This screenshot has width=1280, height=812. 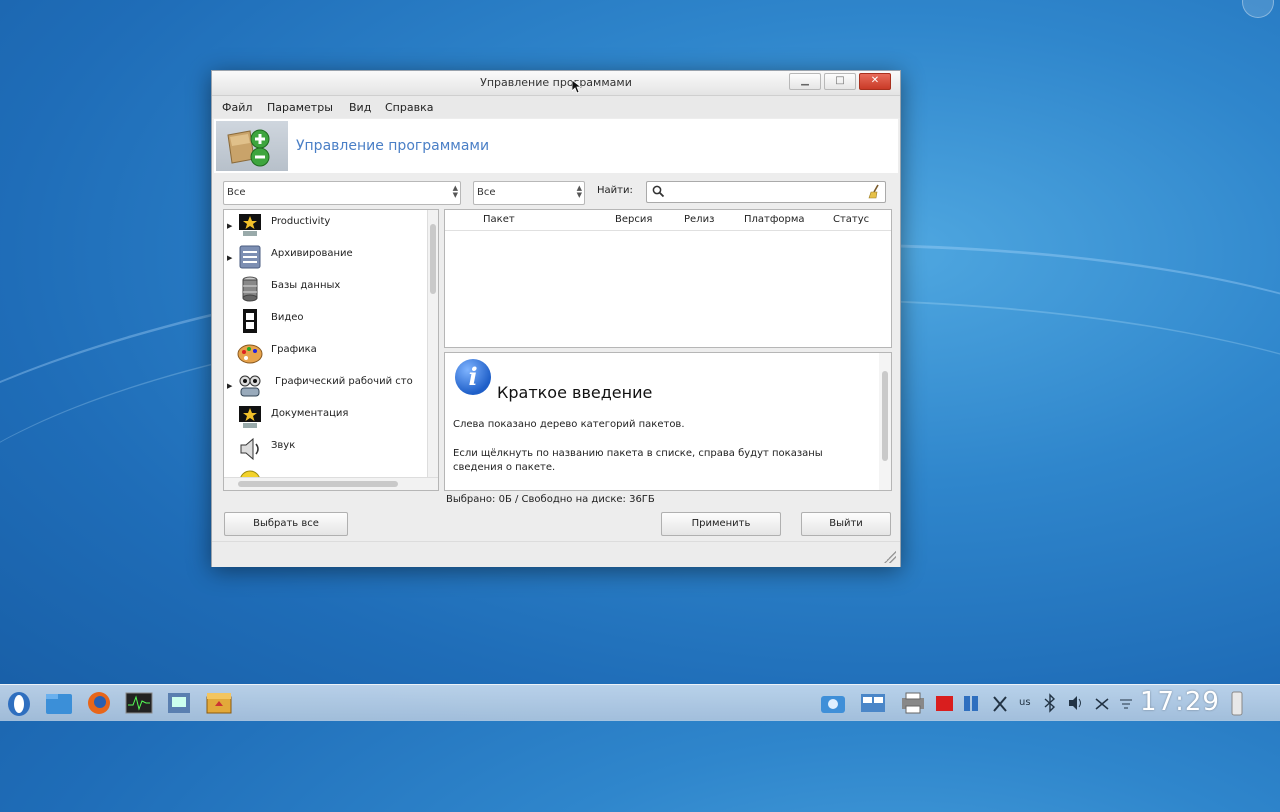 I want to click on menu-settings: Параметры, so click(x=300, y=107).